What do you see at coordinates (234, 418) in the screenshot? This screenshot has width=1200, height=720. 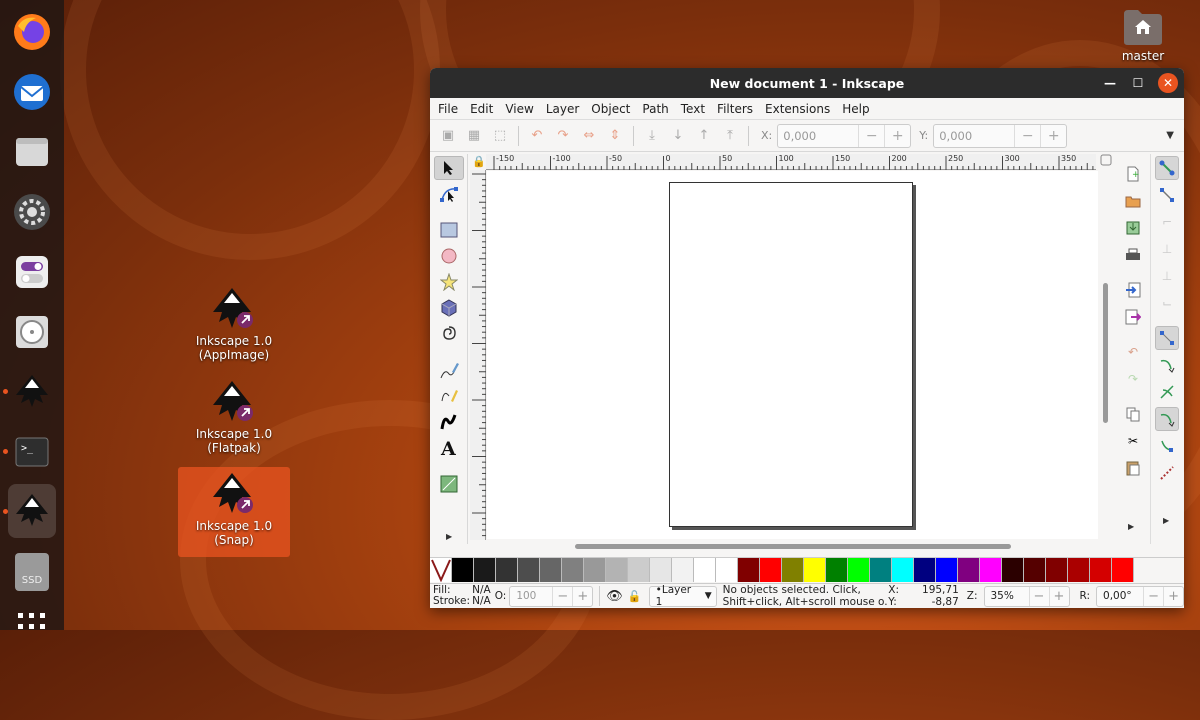 I see `desktop-icon-inkscape-flatpak: Inkscape 1.0 (Flatpak)` at bounding box center [234, 418].